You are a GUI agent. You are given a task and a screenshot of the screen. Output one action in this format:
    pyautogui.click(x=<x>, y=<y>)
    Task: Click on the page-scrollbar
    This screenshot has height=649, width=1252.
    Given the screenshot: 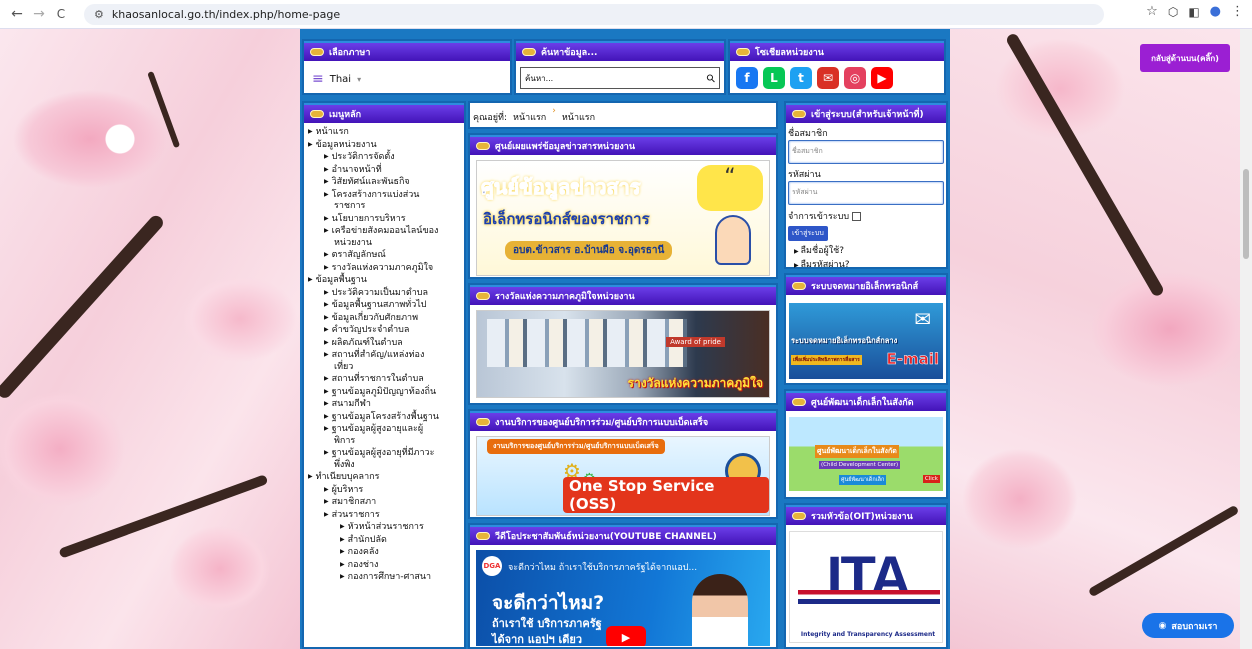 What is the action you would take?
    pyautogui.click(x=1246, y=339)
    